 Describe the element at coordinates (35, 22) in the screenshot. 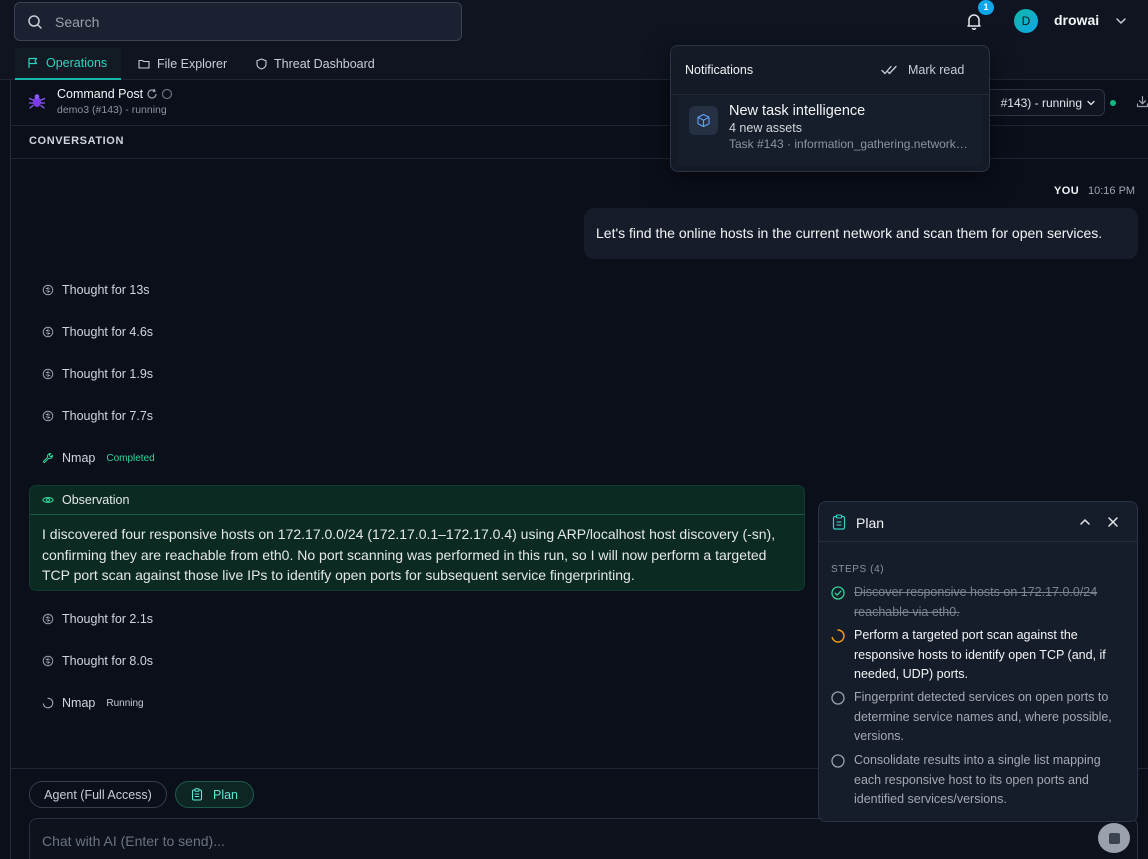

I see `search-icon` at that location.